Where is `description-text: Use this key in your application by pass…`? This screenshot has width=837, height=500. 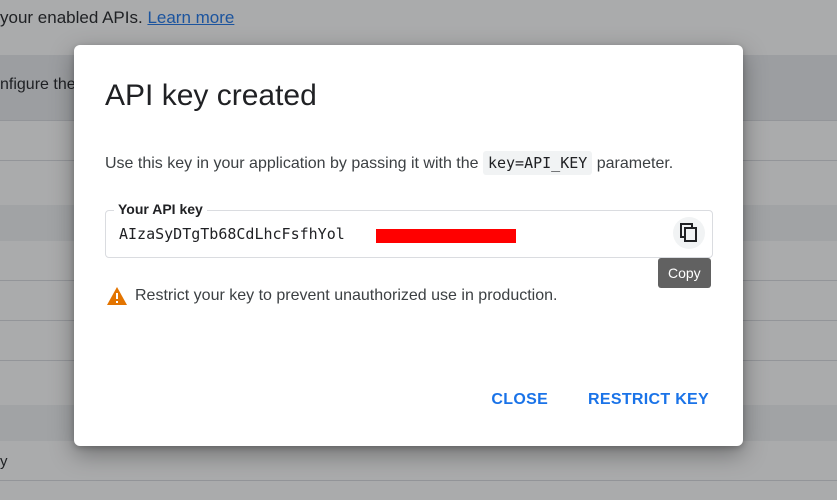 description-text: Use this key in your application by pass… is located at coordinates (294, 163).